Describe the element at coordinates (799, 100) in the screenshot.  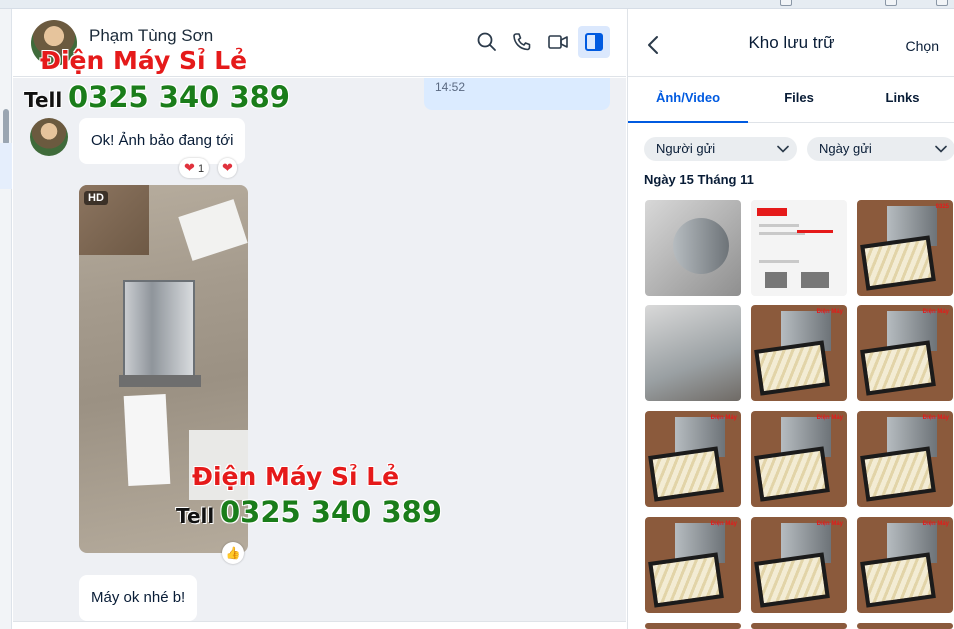
I see `tab-files: Files` at that location.